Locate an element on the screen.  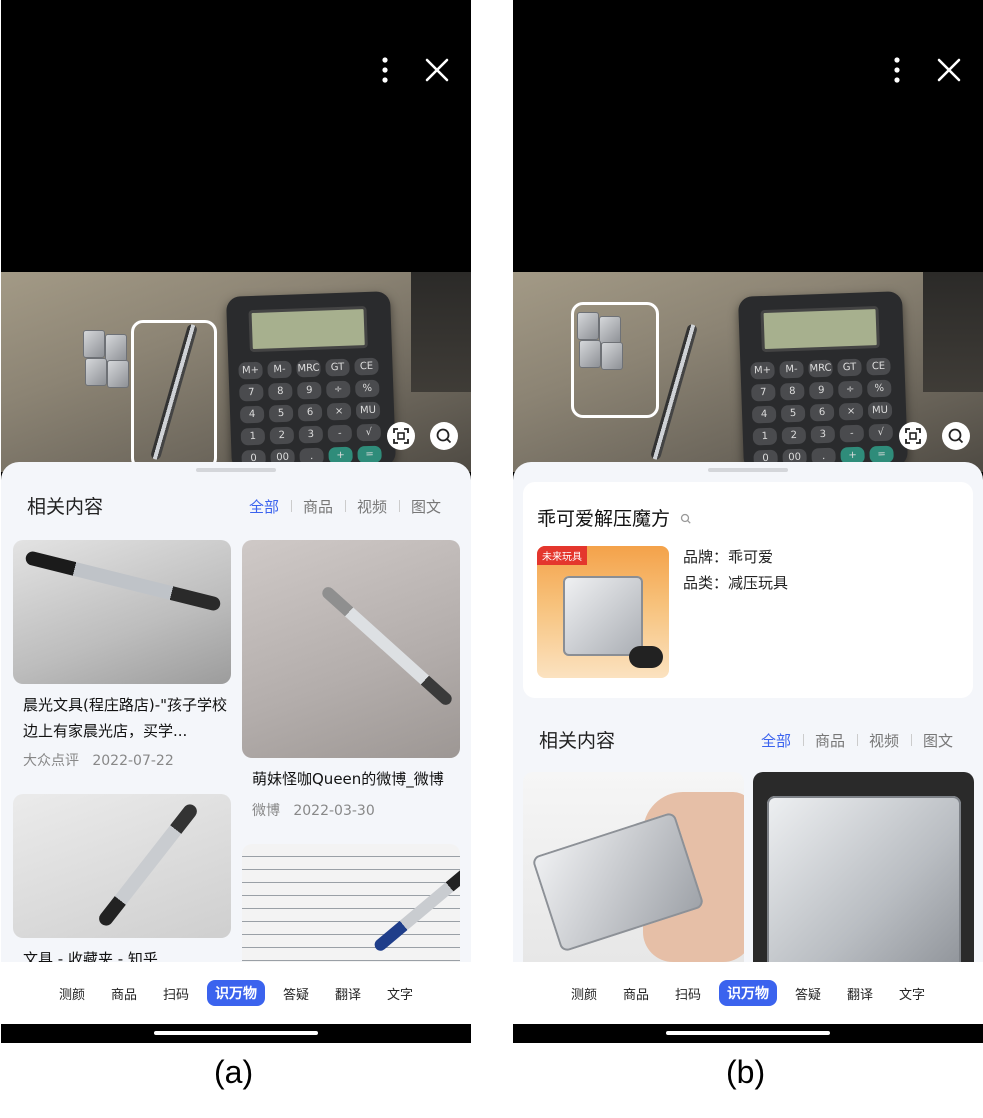
calculator-key: 8 is located at coordinates (792, 391).